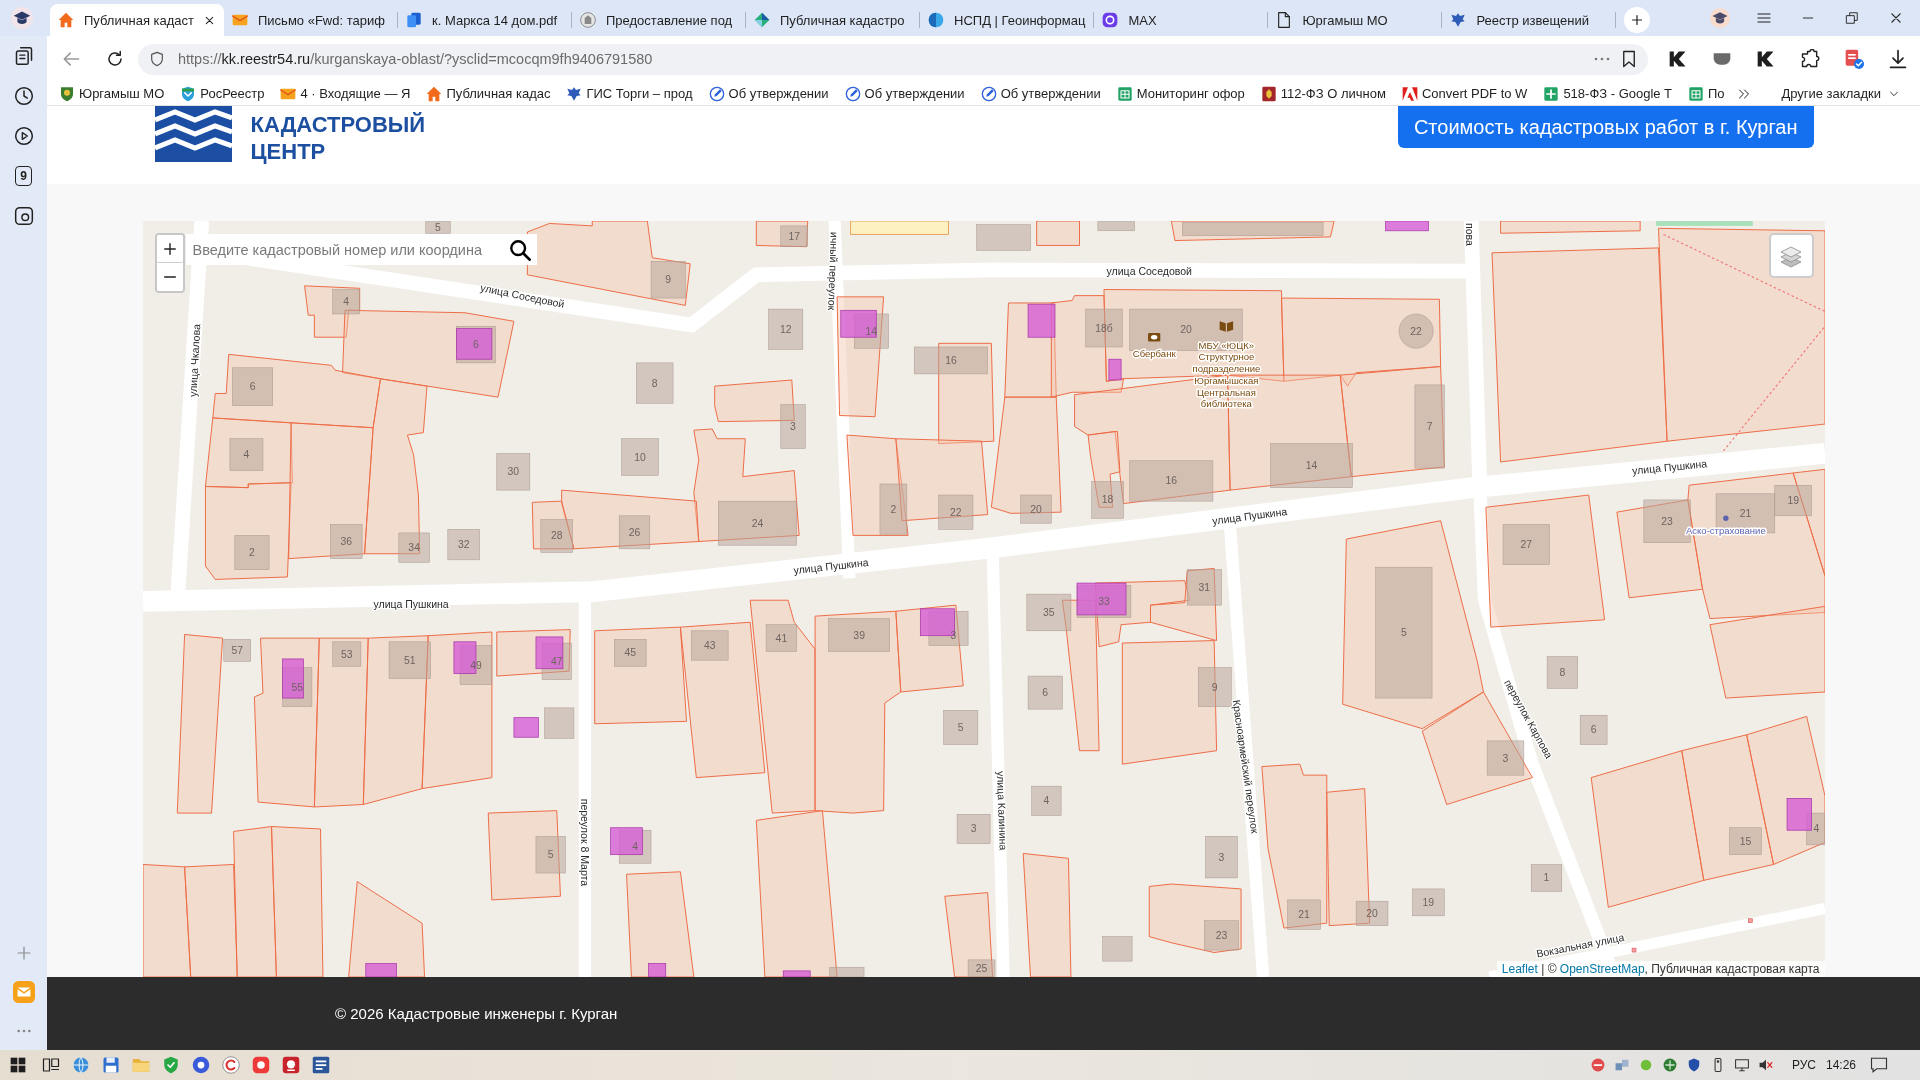  I want to click on document-app-icon, so click(321, 1065).